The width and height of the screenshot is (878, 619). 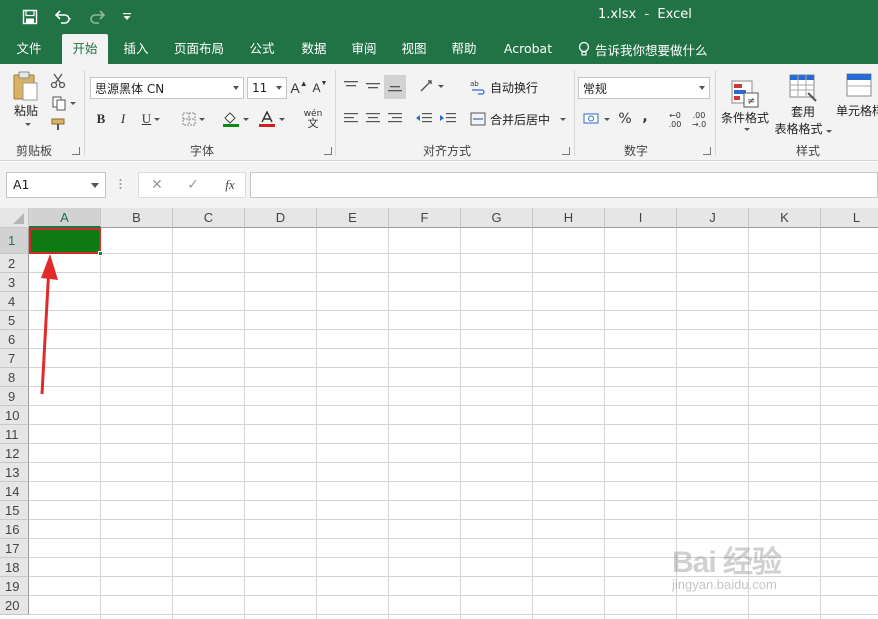 What do you see at coordinates (14, 218) in the screenshot?
I see `select-all-button` at bounding box center [14, 218].